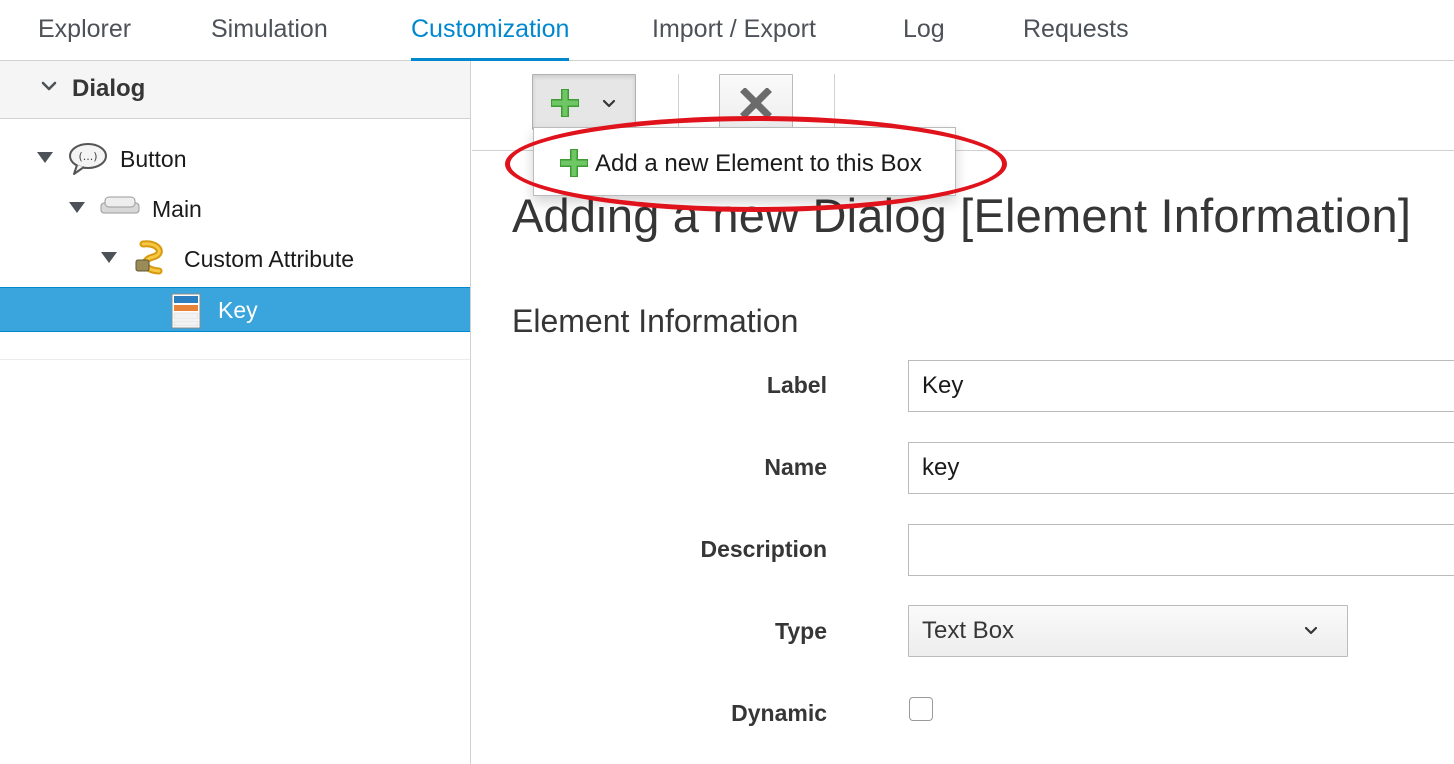 The width and height of the screenshot is (1454, 764). Describe the element at coordinates (84, 30) in the screenshot. I see `tab-explorer: Explorer` at that location.